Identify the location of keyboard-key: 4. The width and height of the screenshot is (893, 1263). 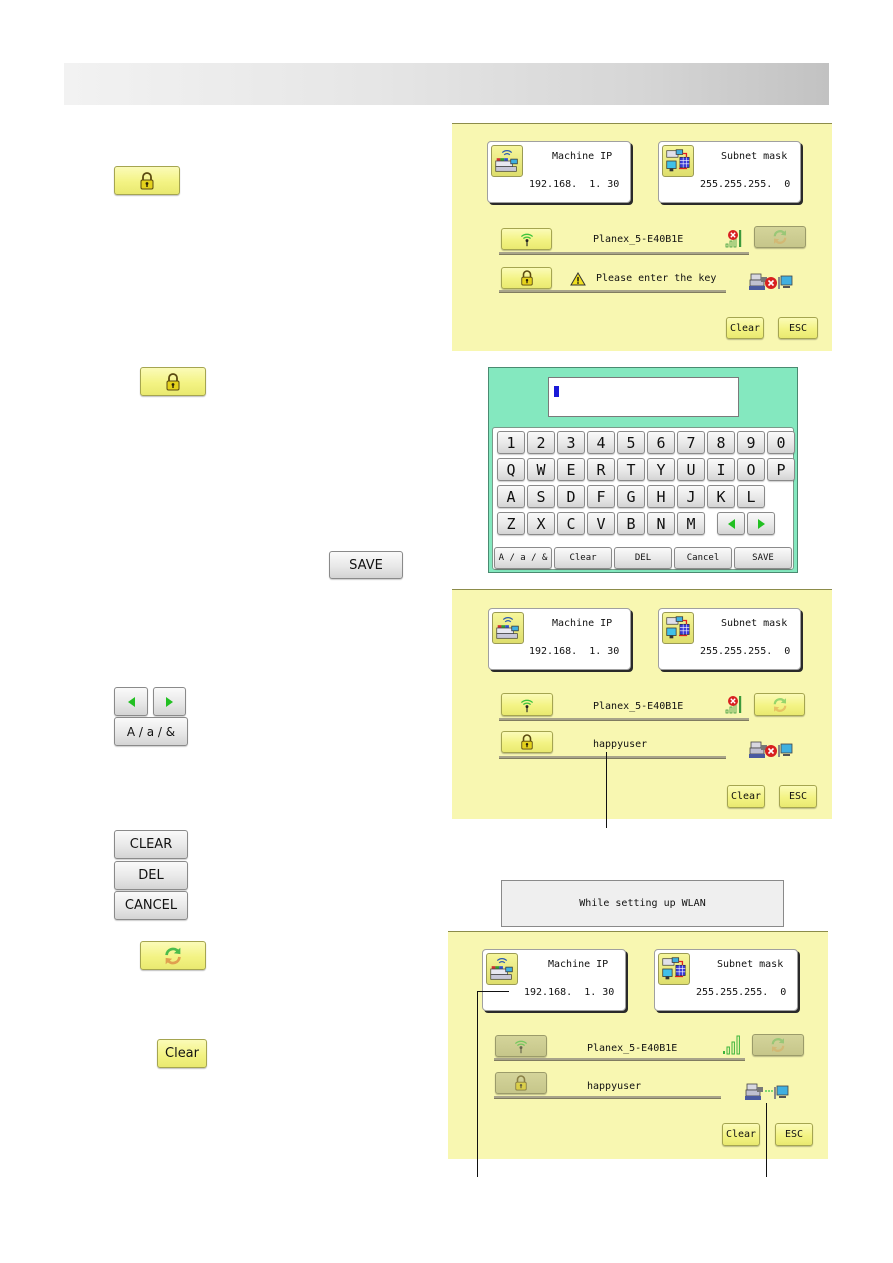
(601, 442).